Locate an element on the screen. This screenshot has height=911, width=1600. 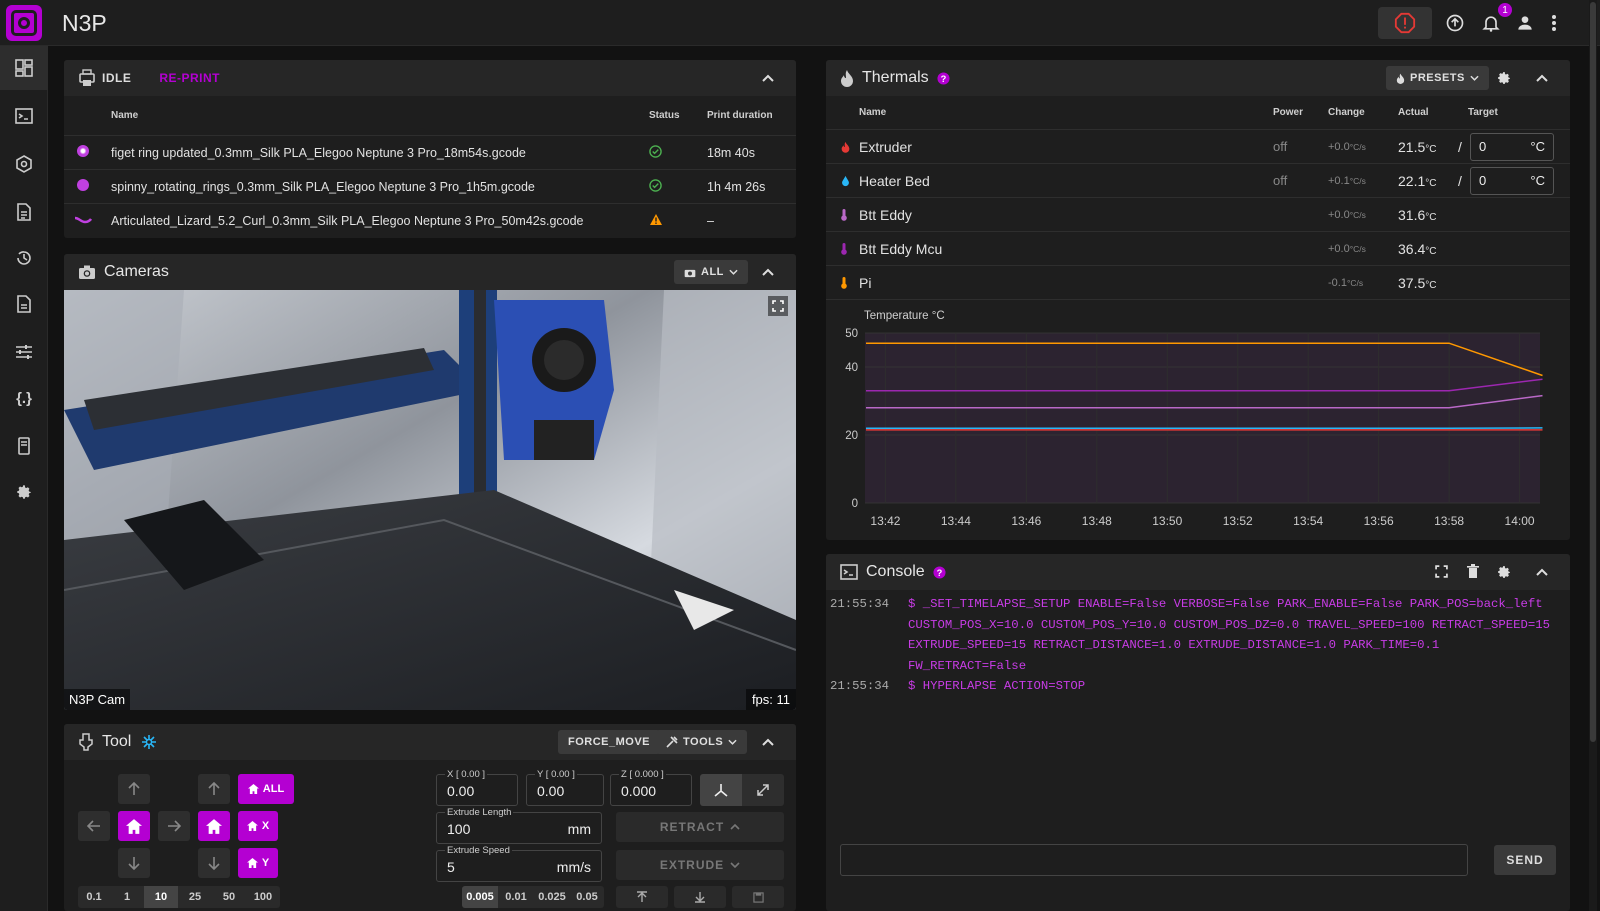
home-all-button: ALL is located at coordinates (266, 789).